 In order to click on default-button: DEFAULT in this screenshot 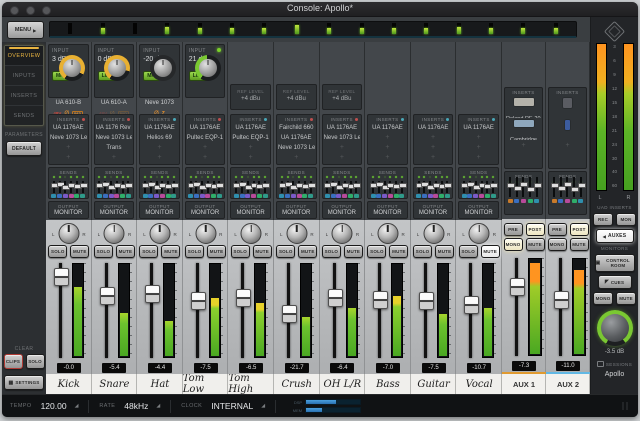, I will do `click(24, 148)`.